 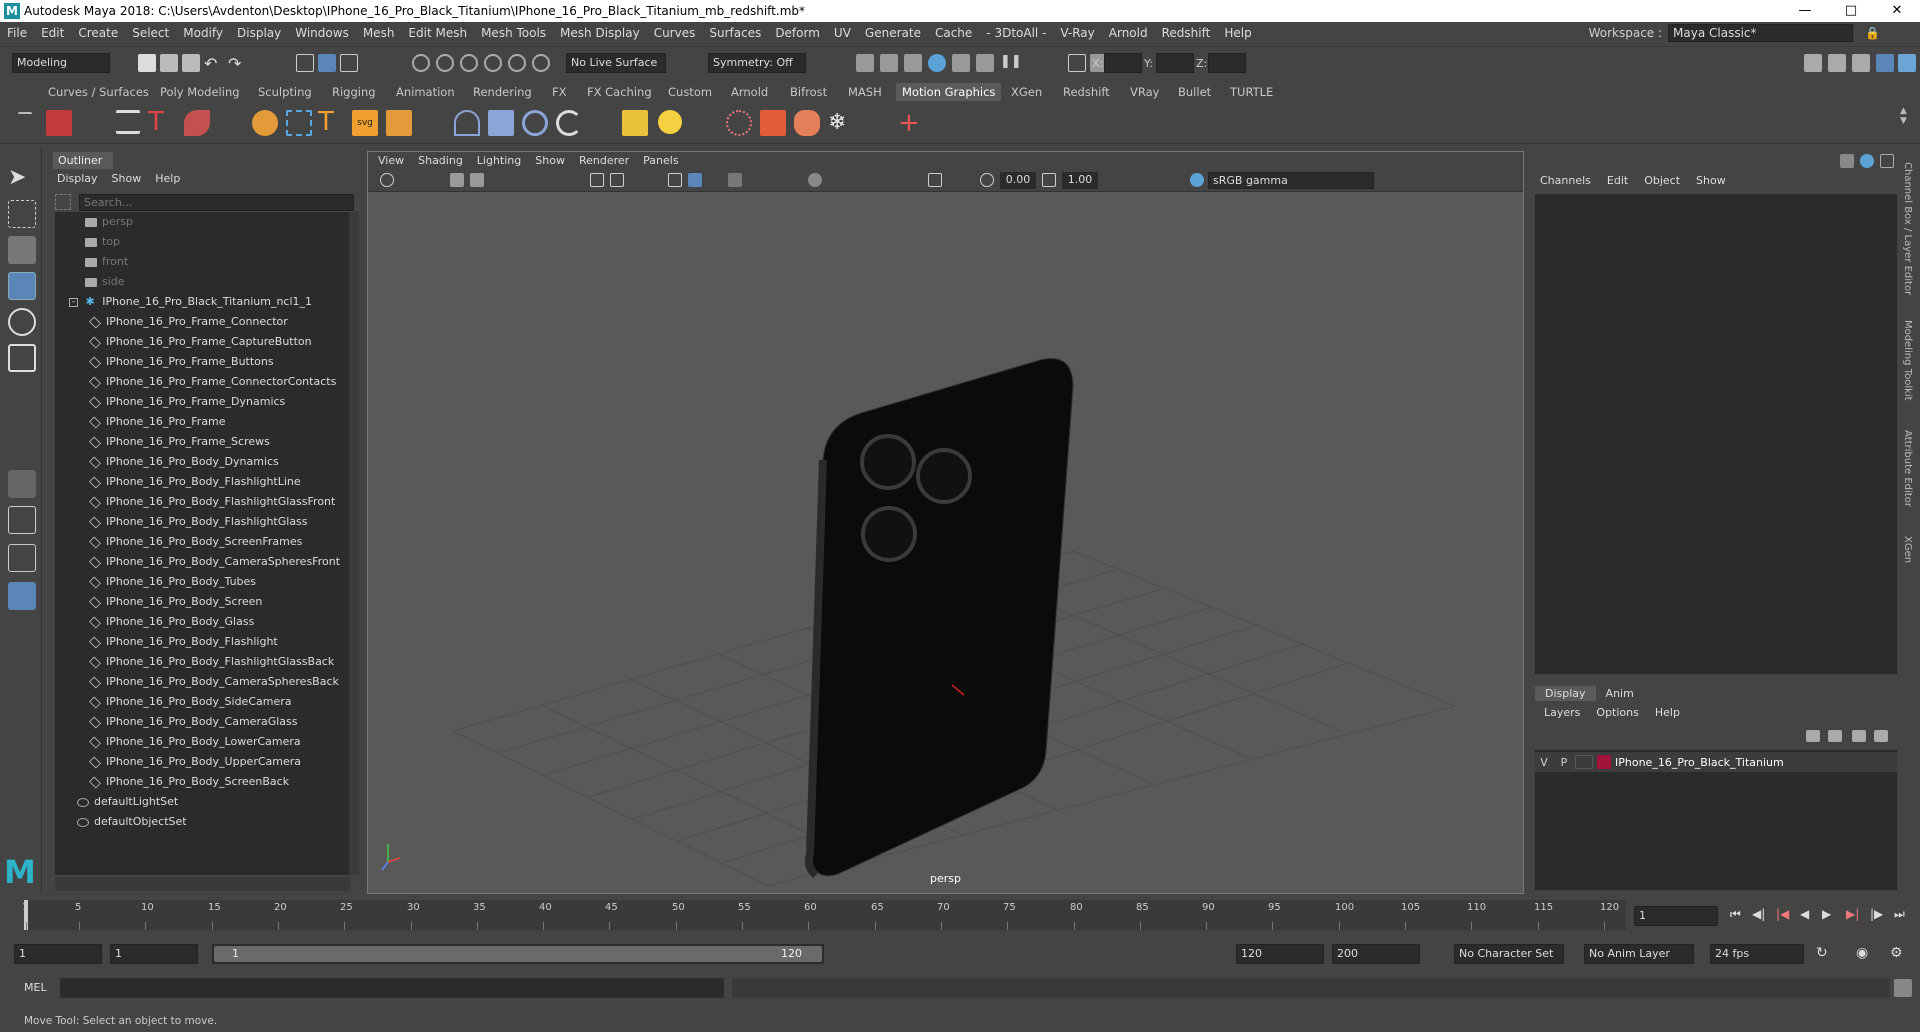 I want to click on menu-surfaces: Surfaces, so click(x=735, y=33).